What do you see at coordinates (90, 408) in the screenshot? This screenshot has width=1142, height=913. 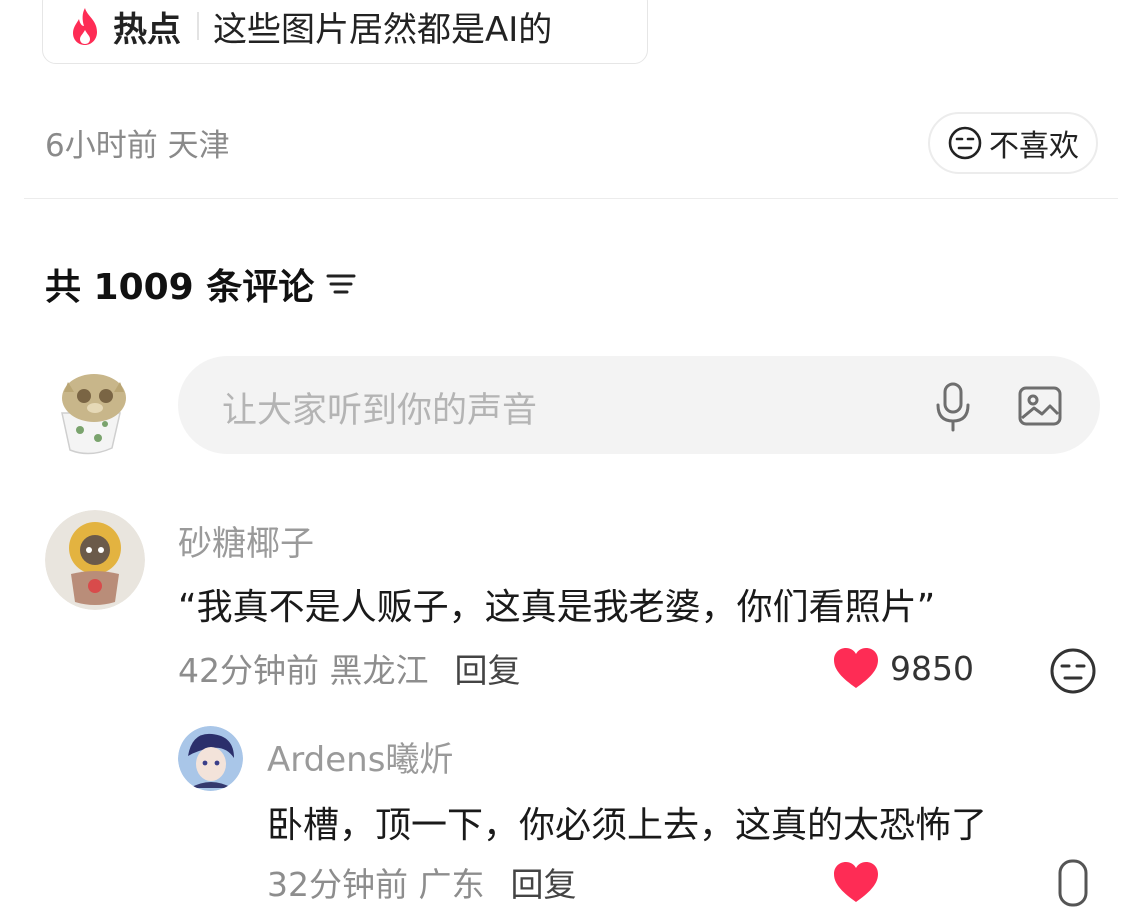 I see `my-avatar` at bounding box center [90, 408].